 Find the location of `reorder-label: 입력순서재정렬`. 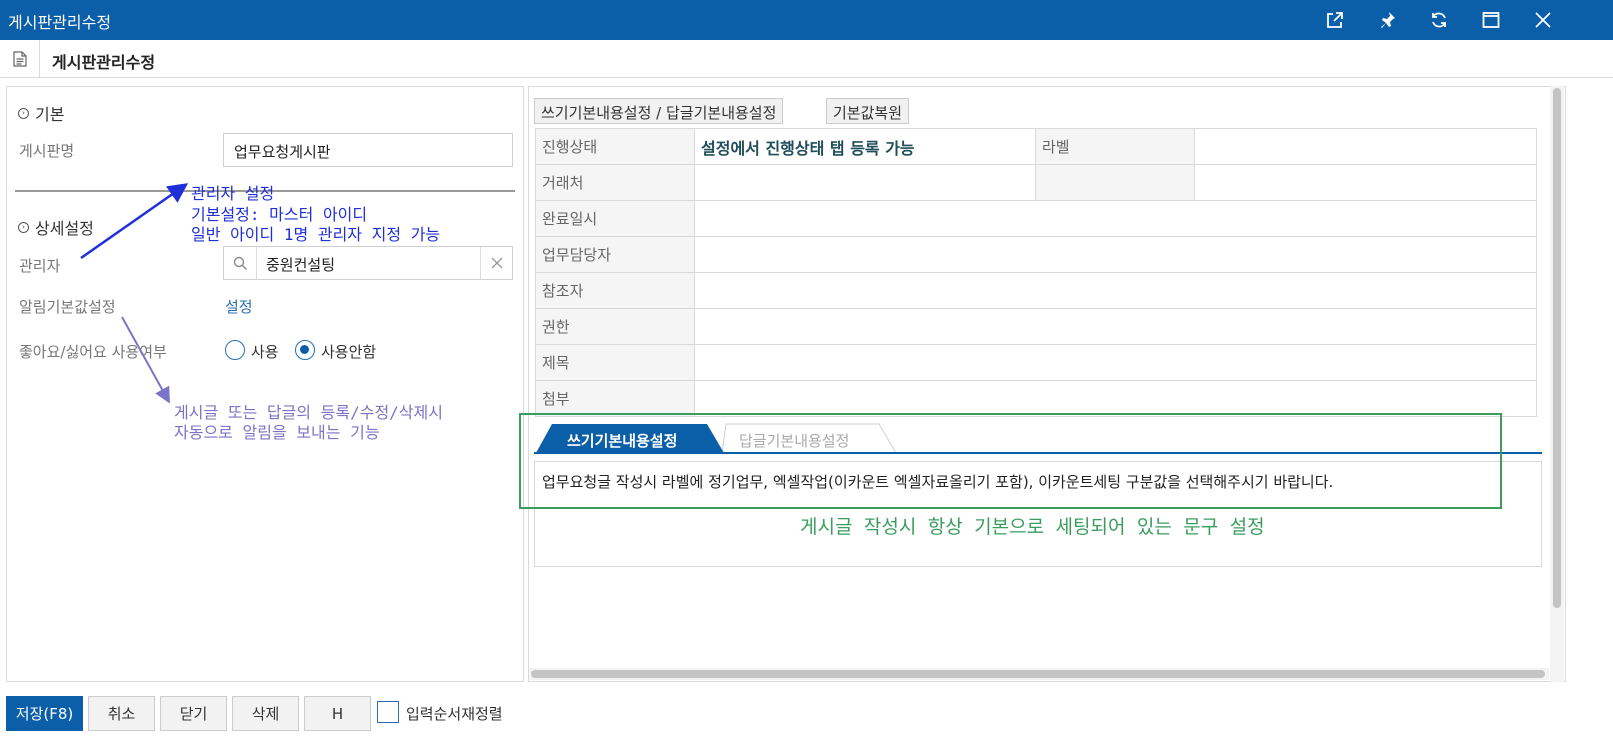

reorder-label: 입력순서재정렬 is located at coordinates (454, 714).